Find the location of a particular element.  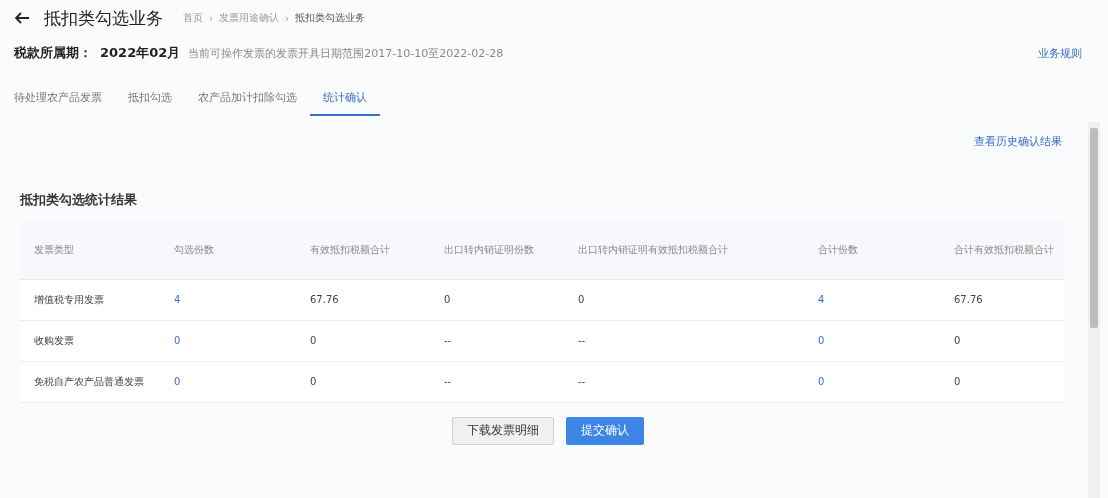

back-arrow-icon is located at coordinates (22, 18).